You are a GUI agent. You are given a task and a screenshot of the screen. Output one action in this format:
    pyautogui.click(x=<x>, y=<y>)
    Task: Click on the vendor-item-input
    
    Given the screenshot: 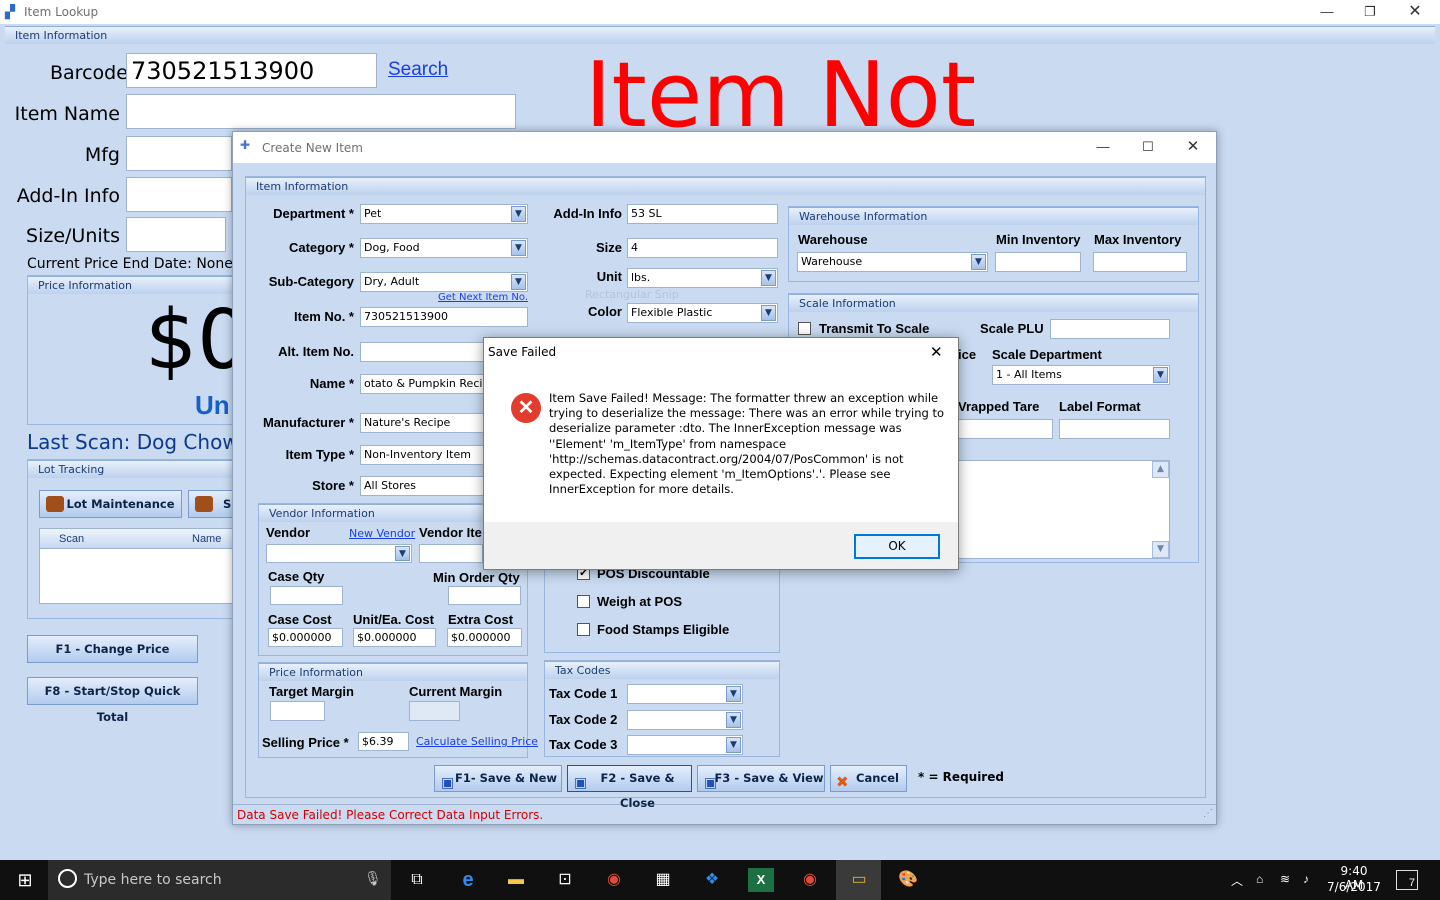 What is the action you would take?
    pyautogui.click(x=451, y=553)
    